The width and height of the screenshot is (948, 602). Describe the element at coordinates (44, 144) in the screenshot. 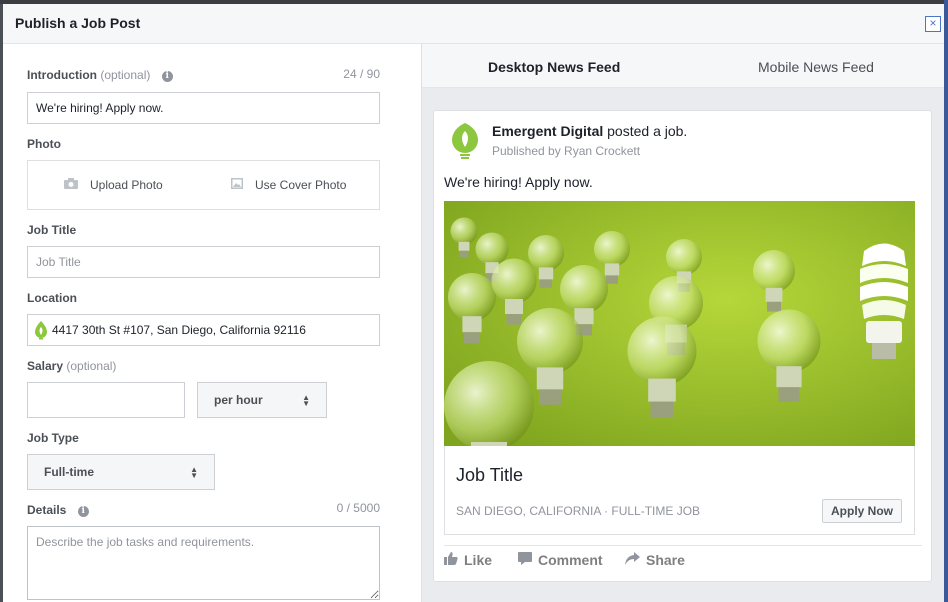

I see `photo-label: Photo` at that location.